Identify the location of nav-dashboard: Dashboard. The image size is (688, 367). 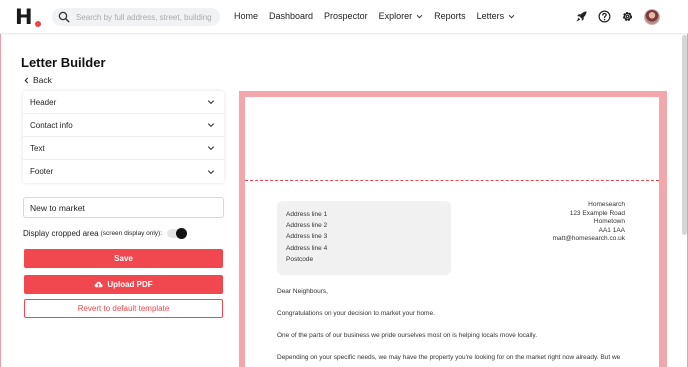
(291, 16).